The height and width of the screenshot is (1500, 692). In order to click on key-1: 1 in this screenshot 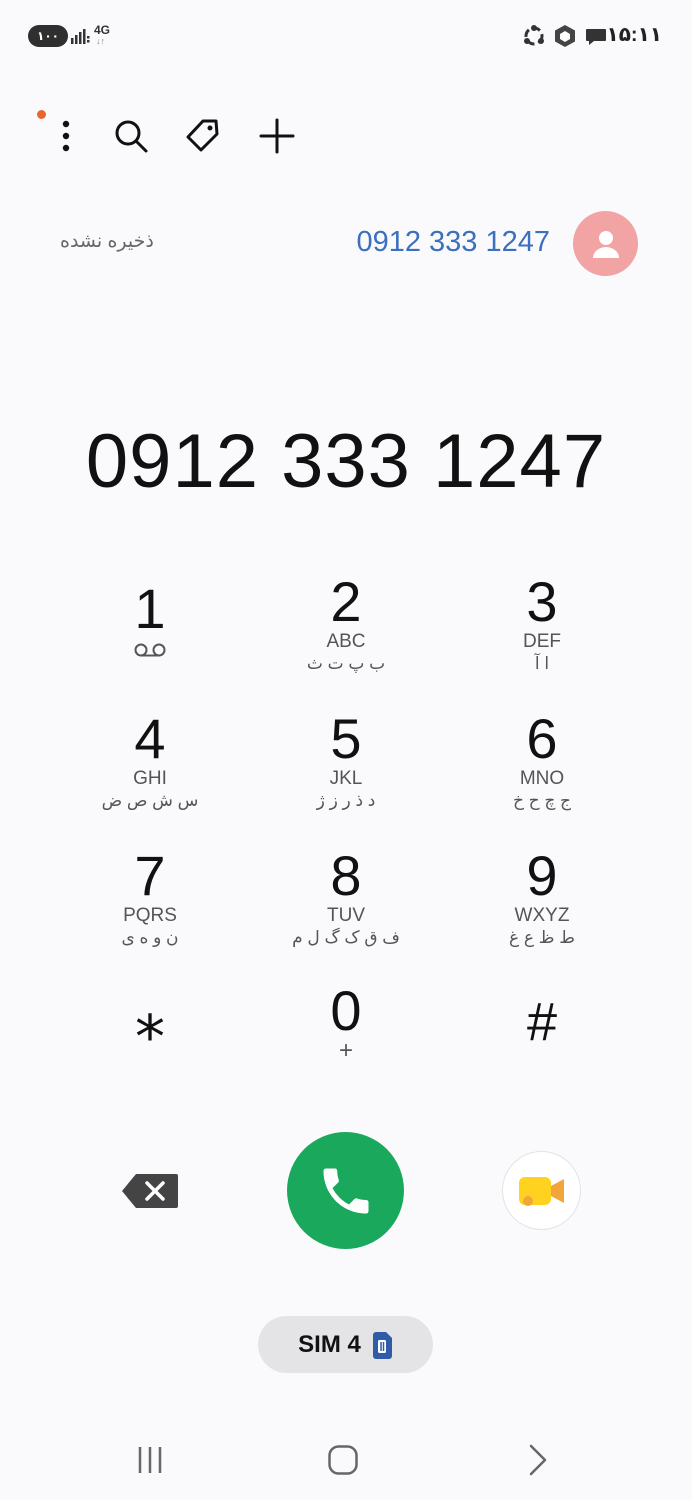, I will do `click(150, 640)`.